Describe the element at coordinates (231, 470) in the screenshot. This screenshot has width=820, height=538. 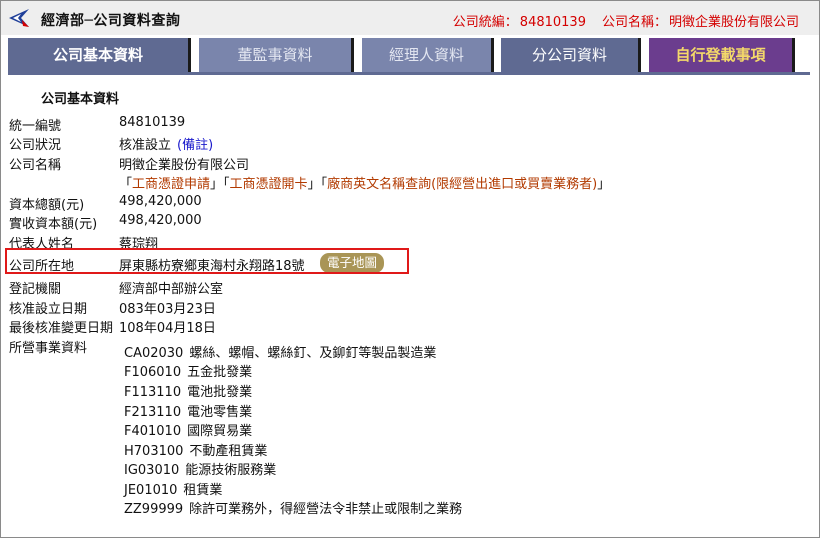
I see `business-desc: 能源技術服務業` at that location.